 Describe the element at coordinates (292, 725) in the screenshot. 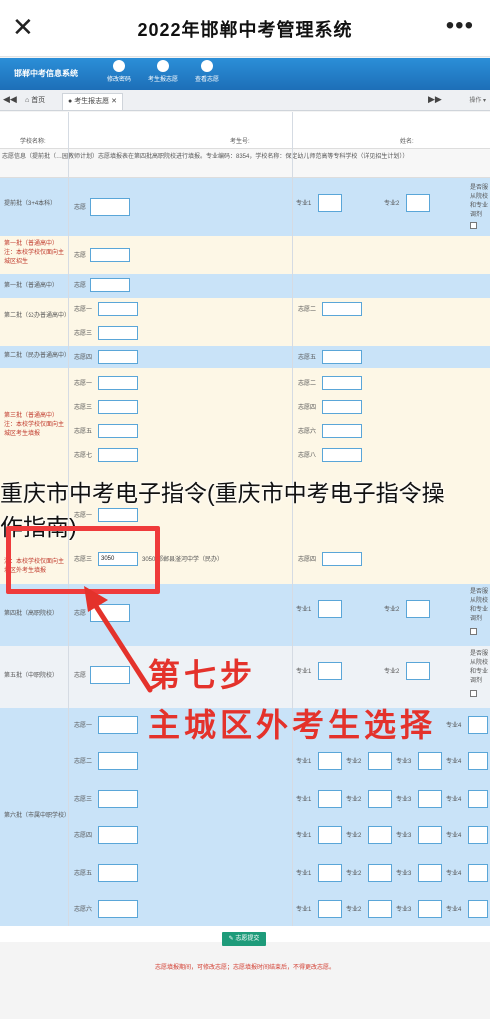

I see `step-description: 主城区外考生选择` at that location.